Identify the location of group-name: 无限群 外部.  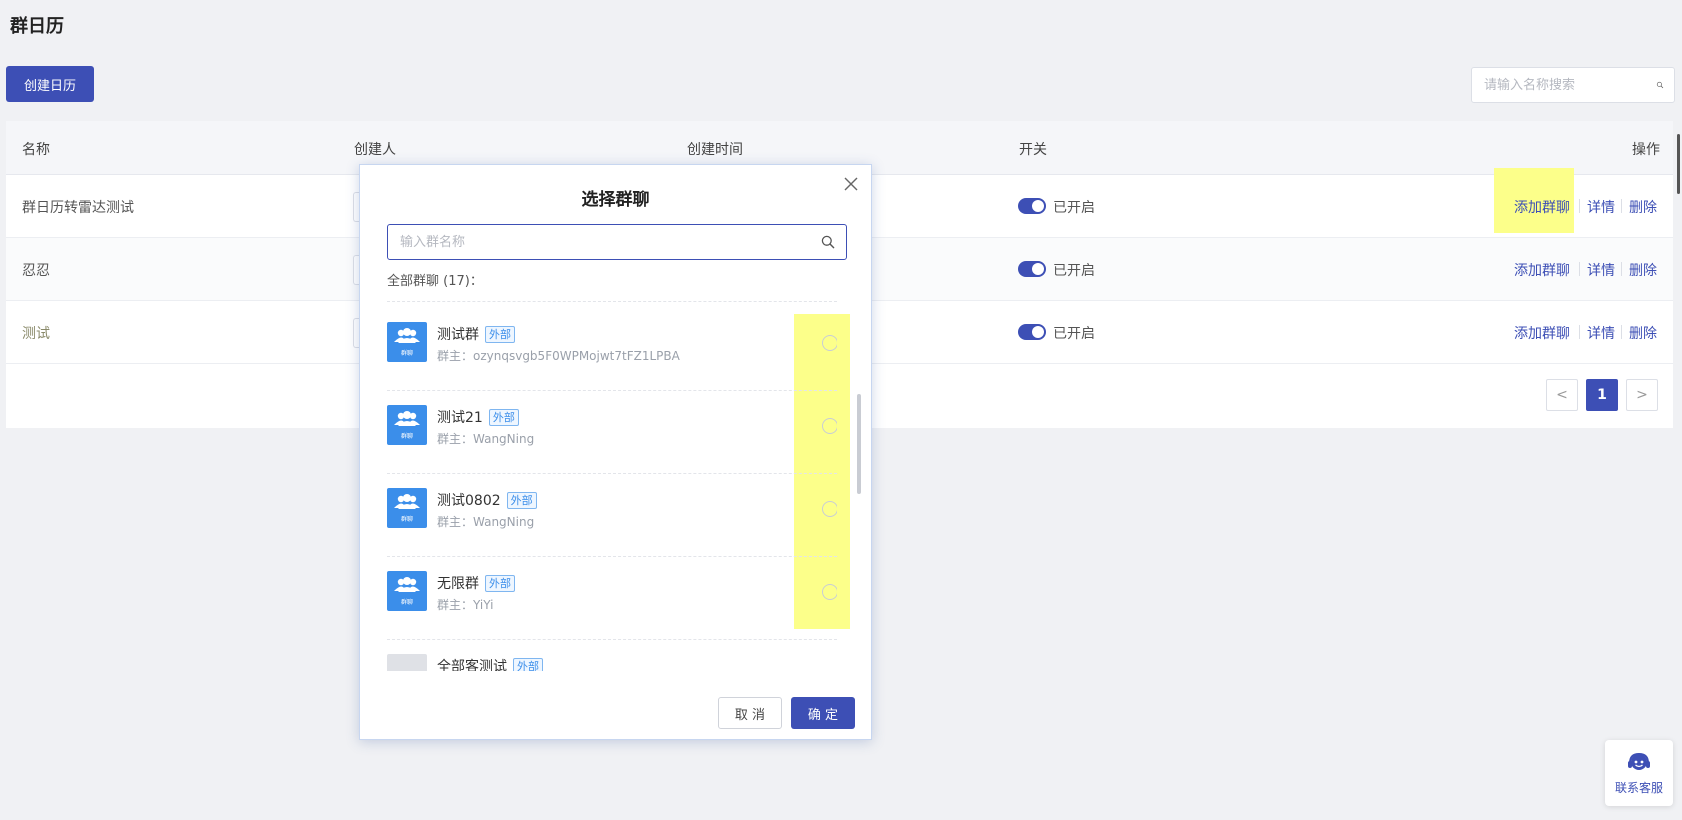
(476, 583).